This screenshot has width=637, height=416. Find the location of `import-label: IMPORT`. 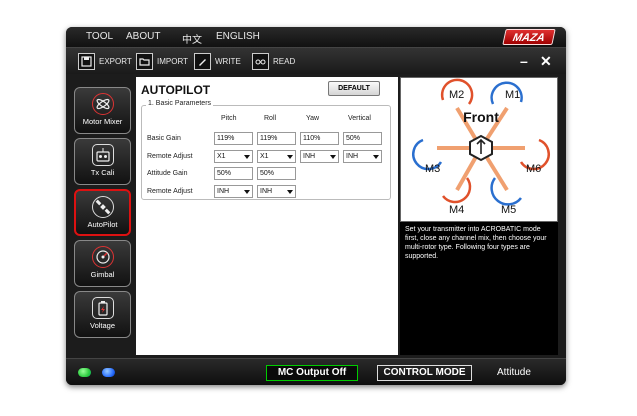

import-label: IMPORT is located at coordinates (172, 61).